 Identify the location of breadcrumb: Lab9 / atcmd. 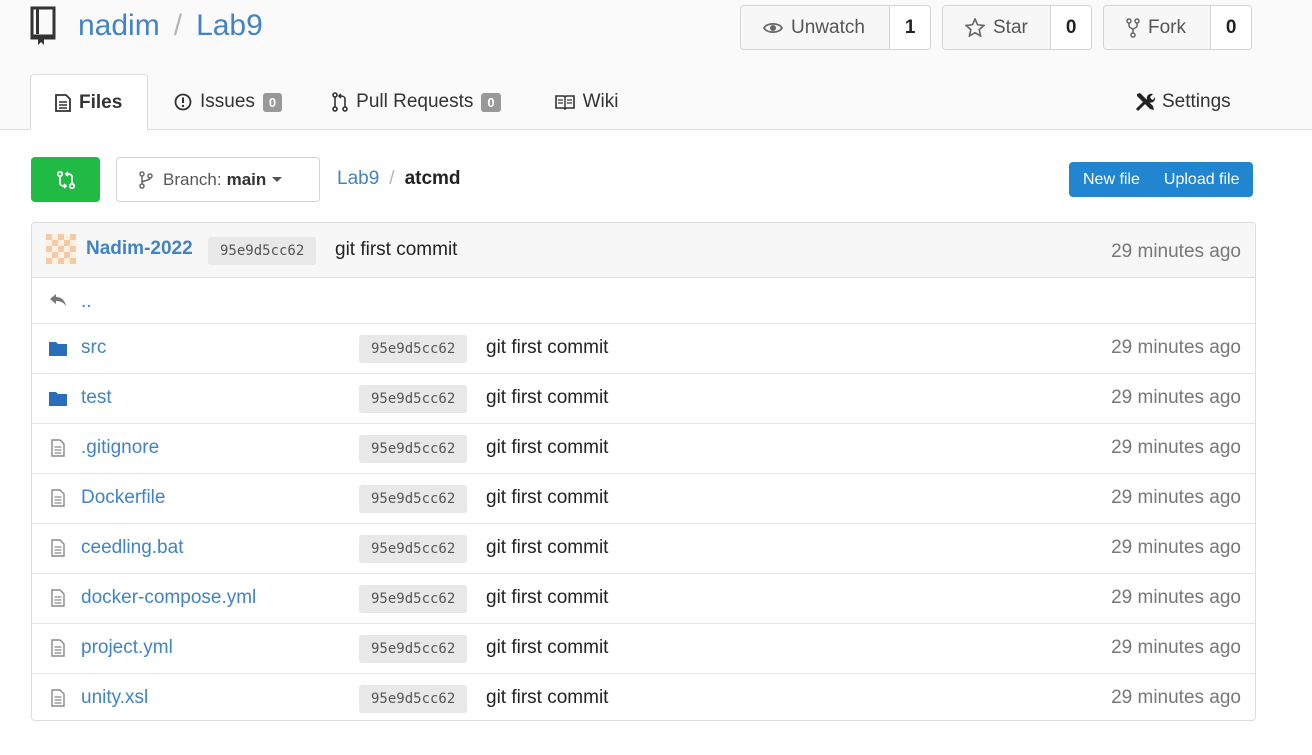
(399, 179).